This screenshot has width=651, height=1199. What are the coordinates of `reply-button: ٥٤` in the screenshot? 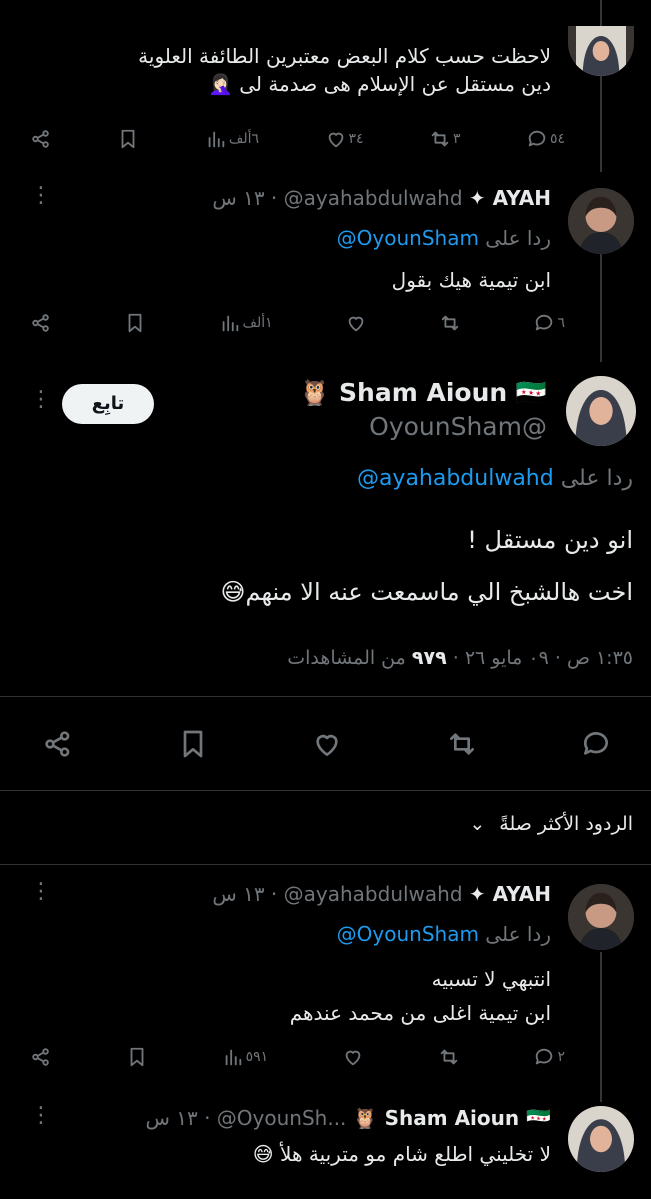 It's located at (545, 139).